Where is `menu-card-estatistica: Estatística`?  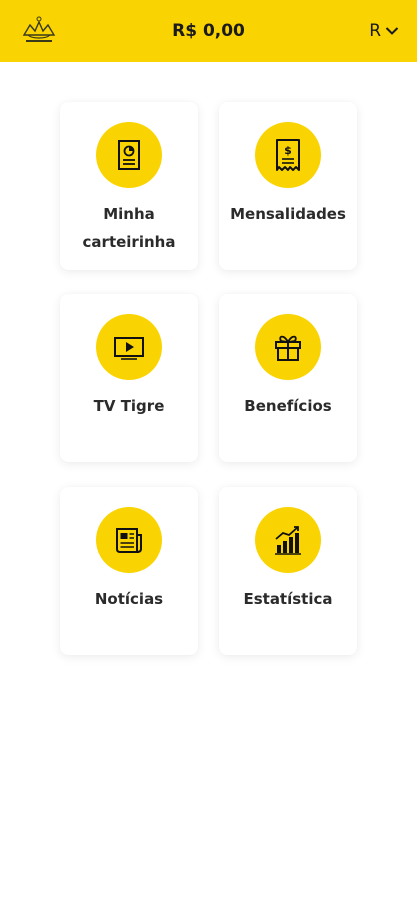 menu-card-estatistica: Estatística is located at coordinates (288, 571).